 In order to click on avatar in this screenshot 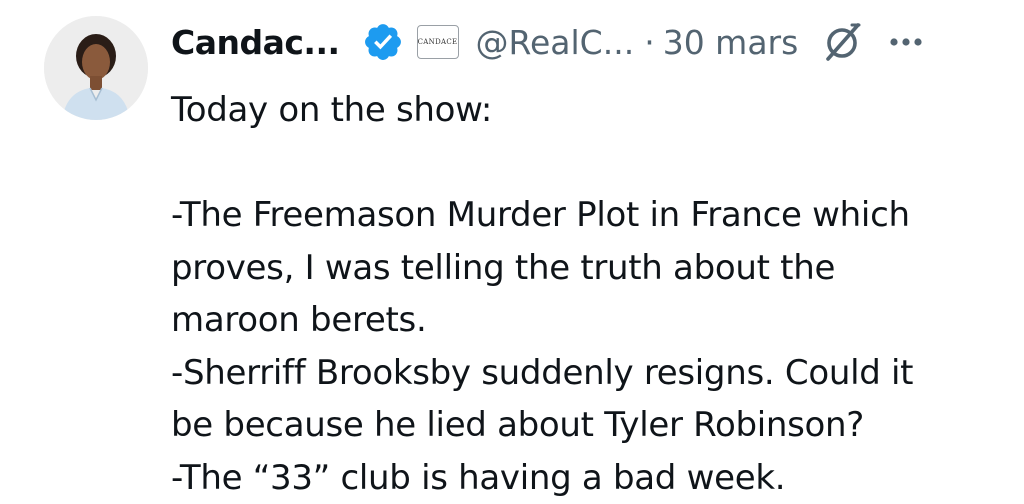, I will do `click(96, 68)`.